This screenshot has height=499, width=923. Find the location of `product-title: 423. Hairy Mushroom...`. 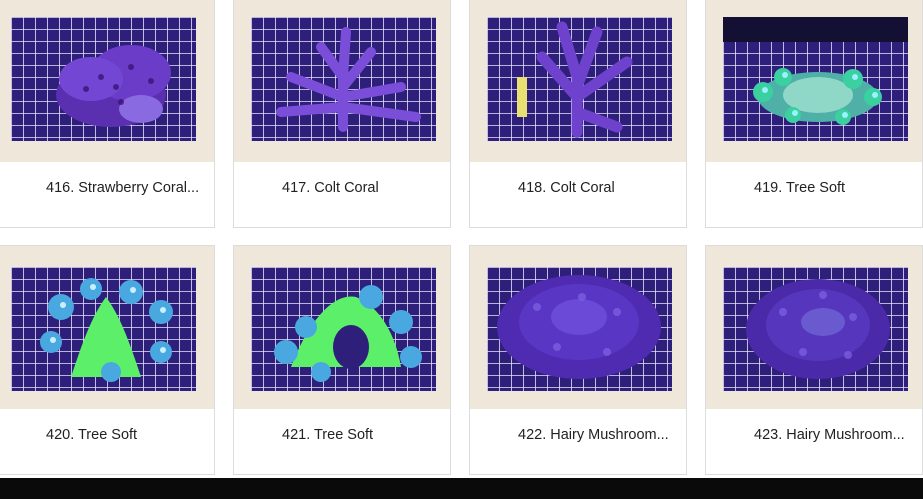

product-title: 423. Hairy Mushroom... is located at coordinates (814, 435).